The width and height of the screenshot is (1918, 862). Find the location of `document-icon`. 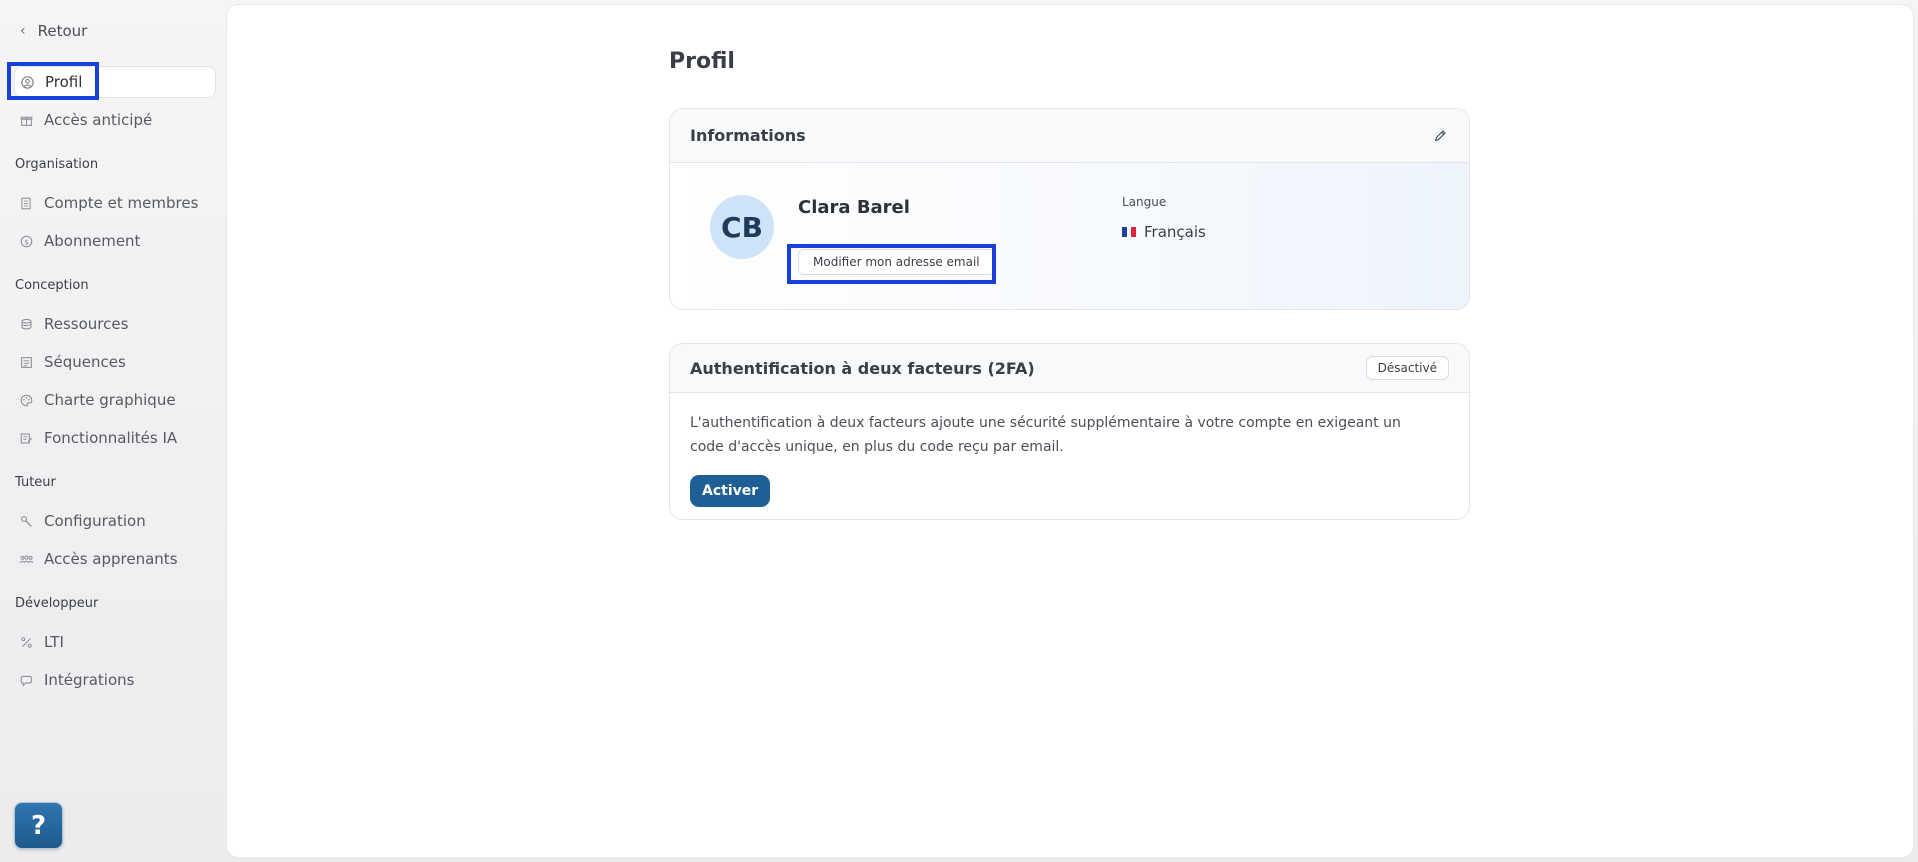

document-icon is located at coordinates (26, 203).